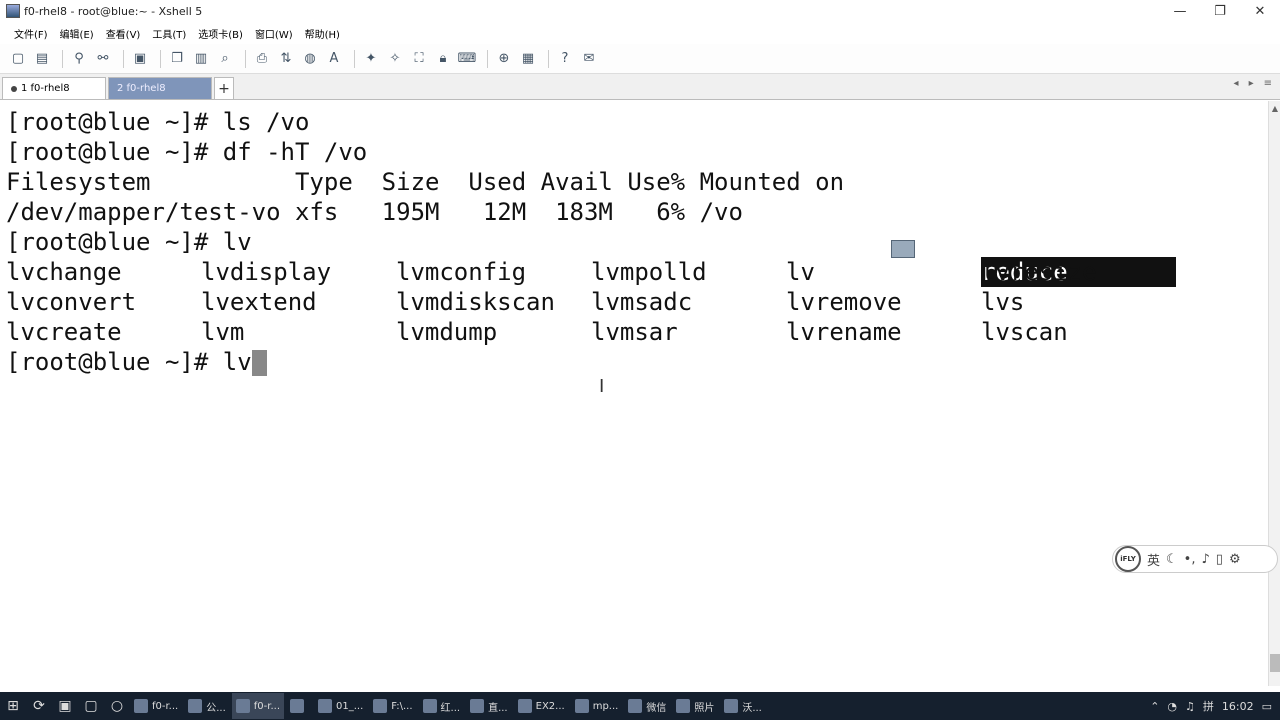 The height and width of the screenshot is (720, 1280). Describe the element at coordinates (129, 362) in the screenshot. I see `prompt-text: [root@blue ~]# lv` at that location.